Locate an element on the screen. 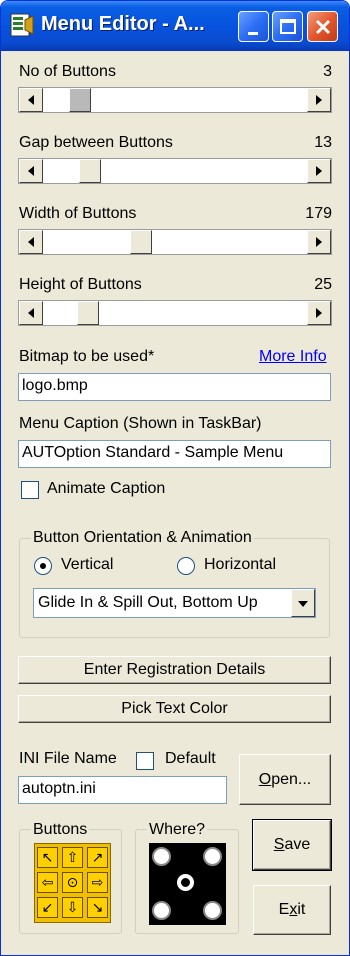 The height and width of the screenshot is (956, 350). where-screen-preview is located at coordinates (187, 884).